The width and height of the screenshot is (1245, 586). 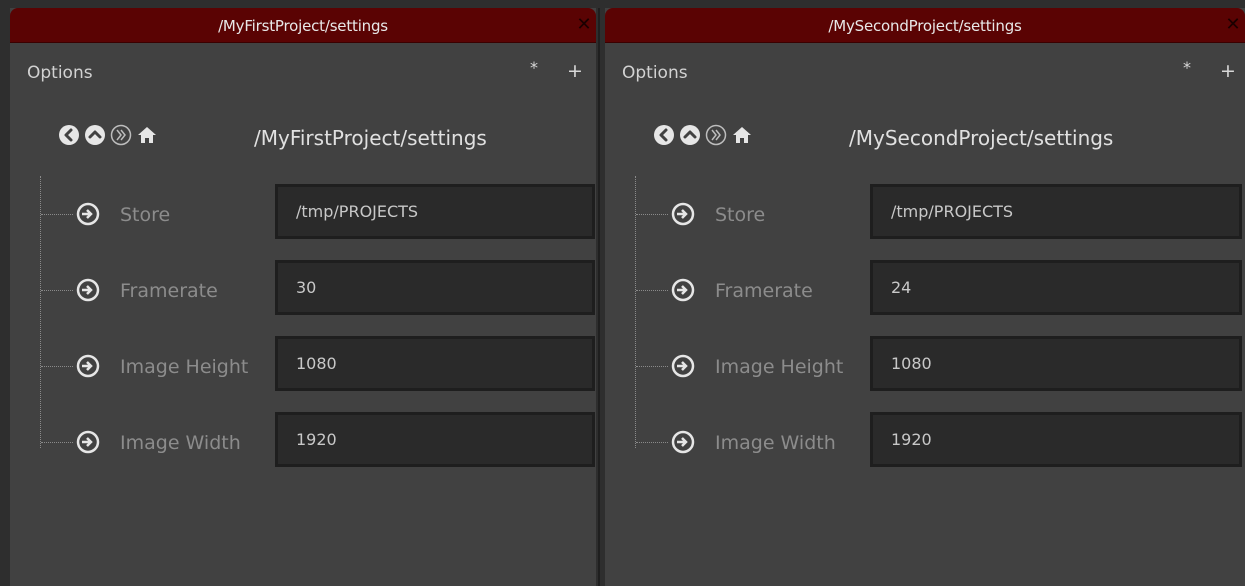 I want to click on panel-titlebar: /MySecondProject/settings ✕, so click(x=925, y=25).